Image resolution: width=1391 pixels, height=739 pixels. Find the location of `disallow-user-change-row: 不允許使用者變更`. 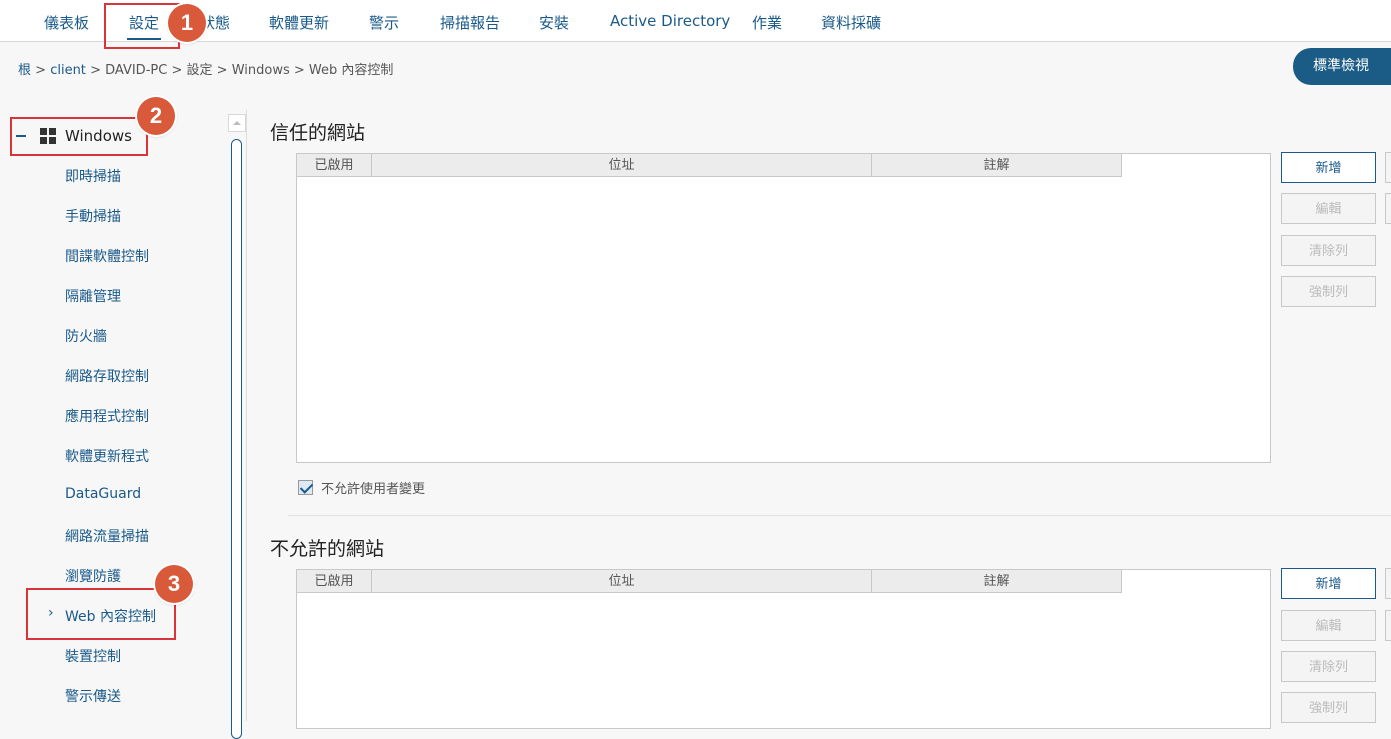

disallow-user-change-row: 不允許使用者變更 is located at coordinates (361, 487).